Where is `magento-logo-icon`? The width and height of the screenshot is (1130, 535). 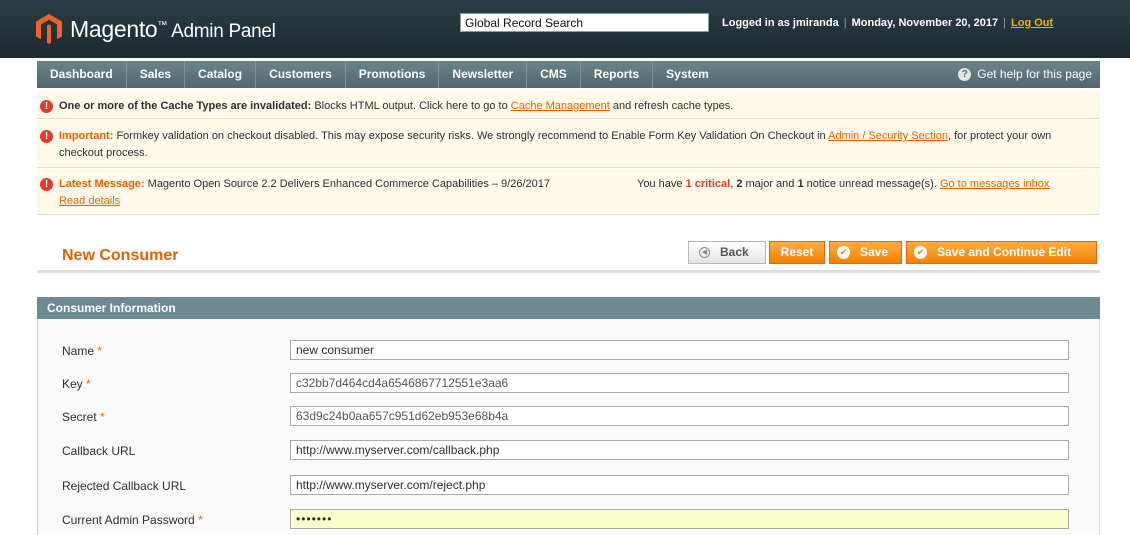
magento-logo-icon is located at coordinates (49, 29).